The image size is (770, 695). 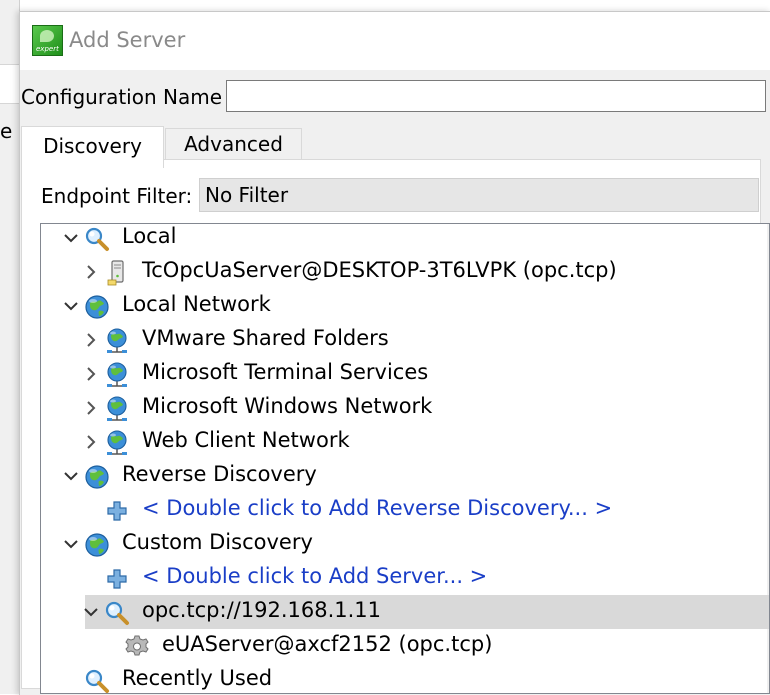 What do you see at coordinates (405, 544) in the screenshot?
I see `tree-row-custom-discovery: Custom Discovery` at bounding box center [405, 544].